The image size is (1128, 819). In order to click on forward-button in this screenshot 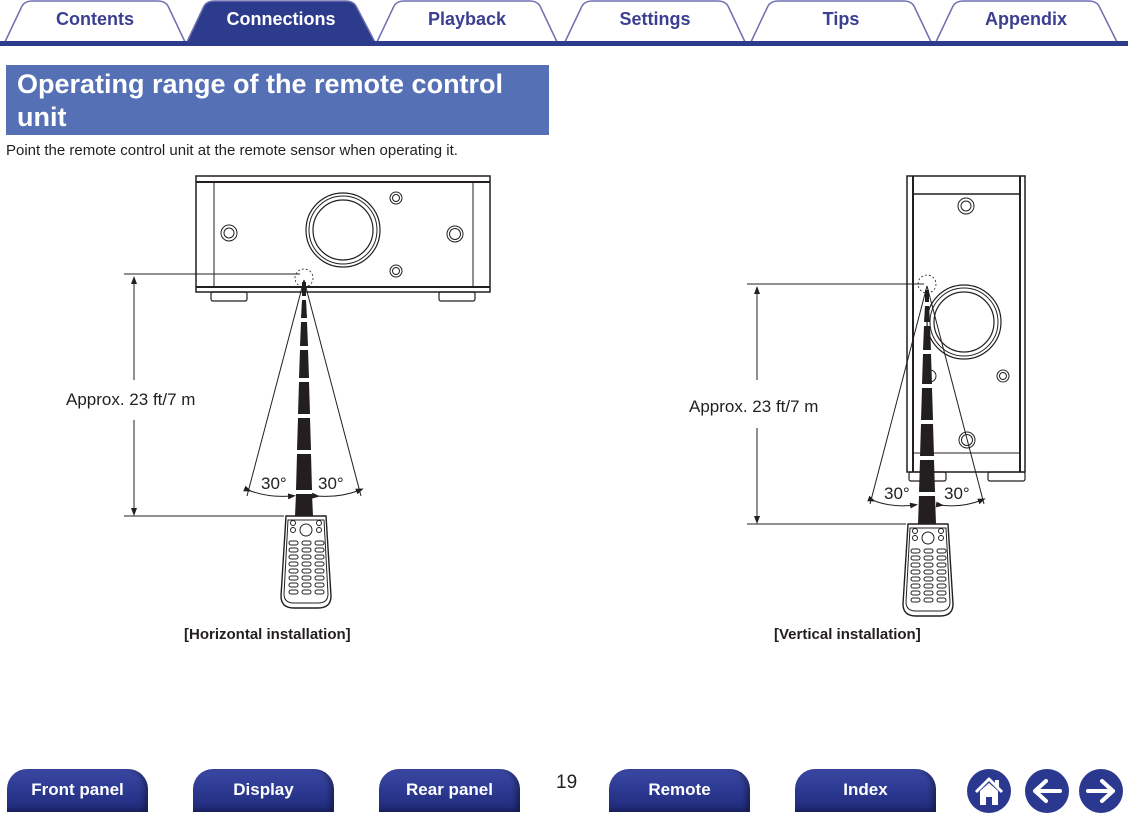, I will do `click(1101, 791)`.